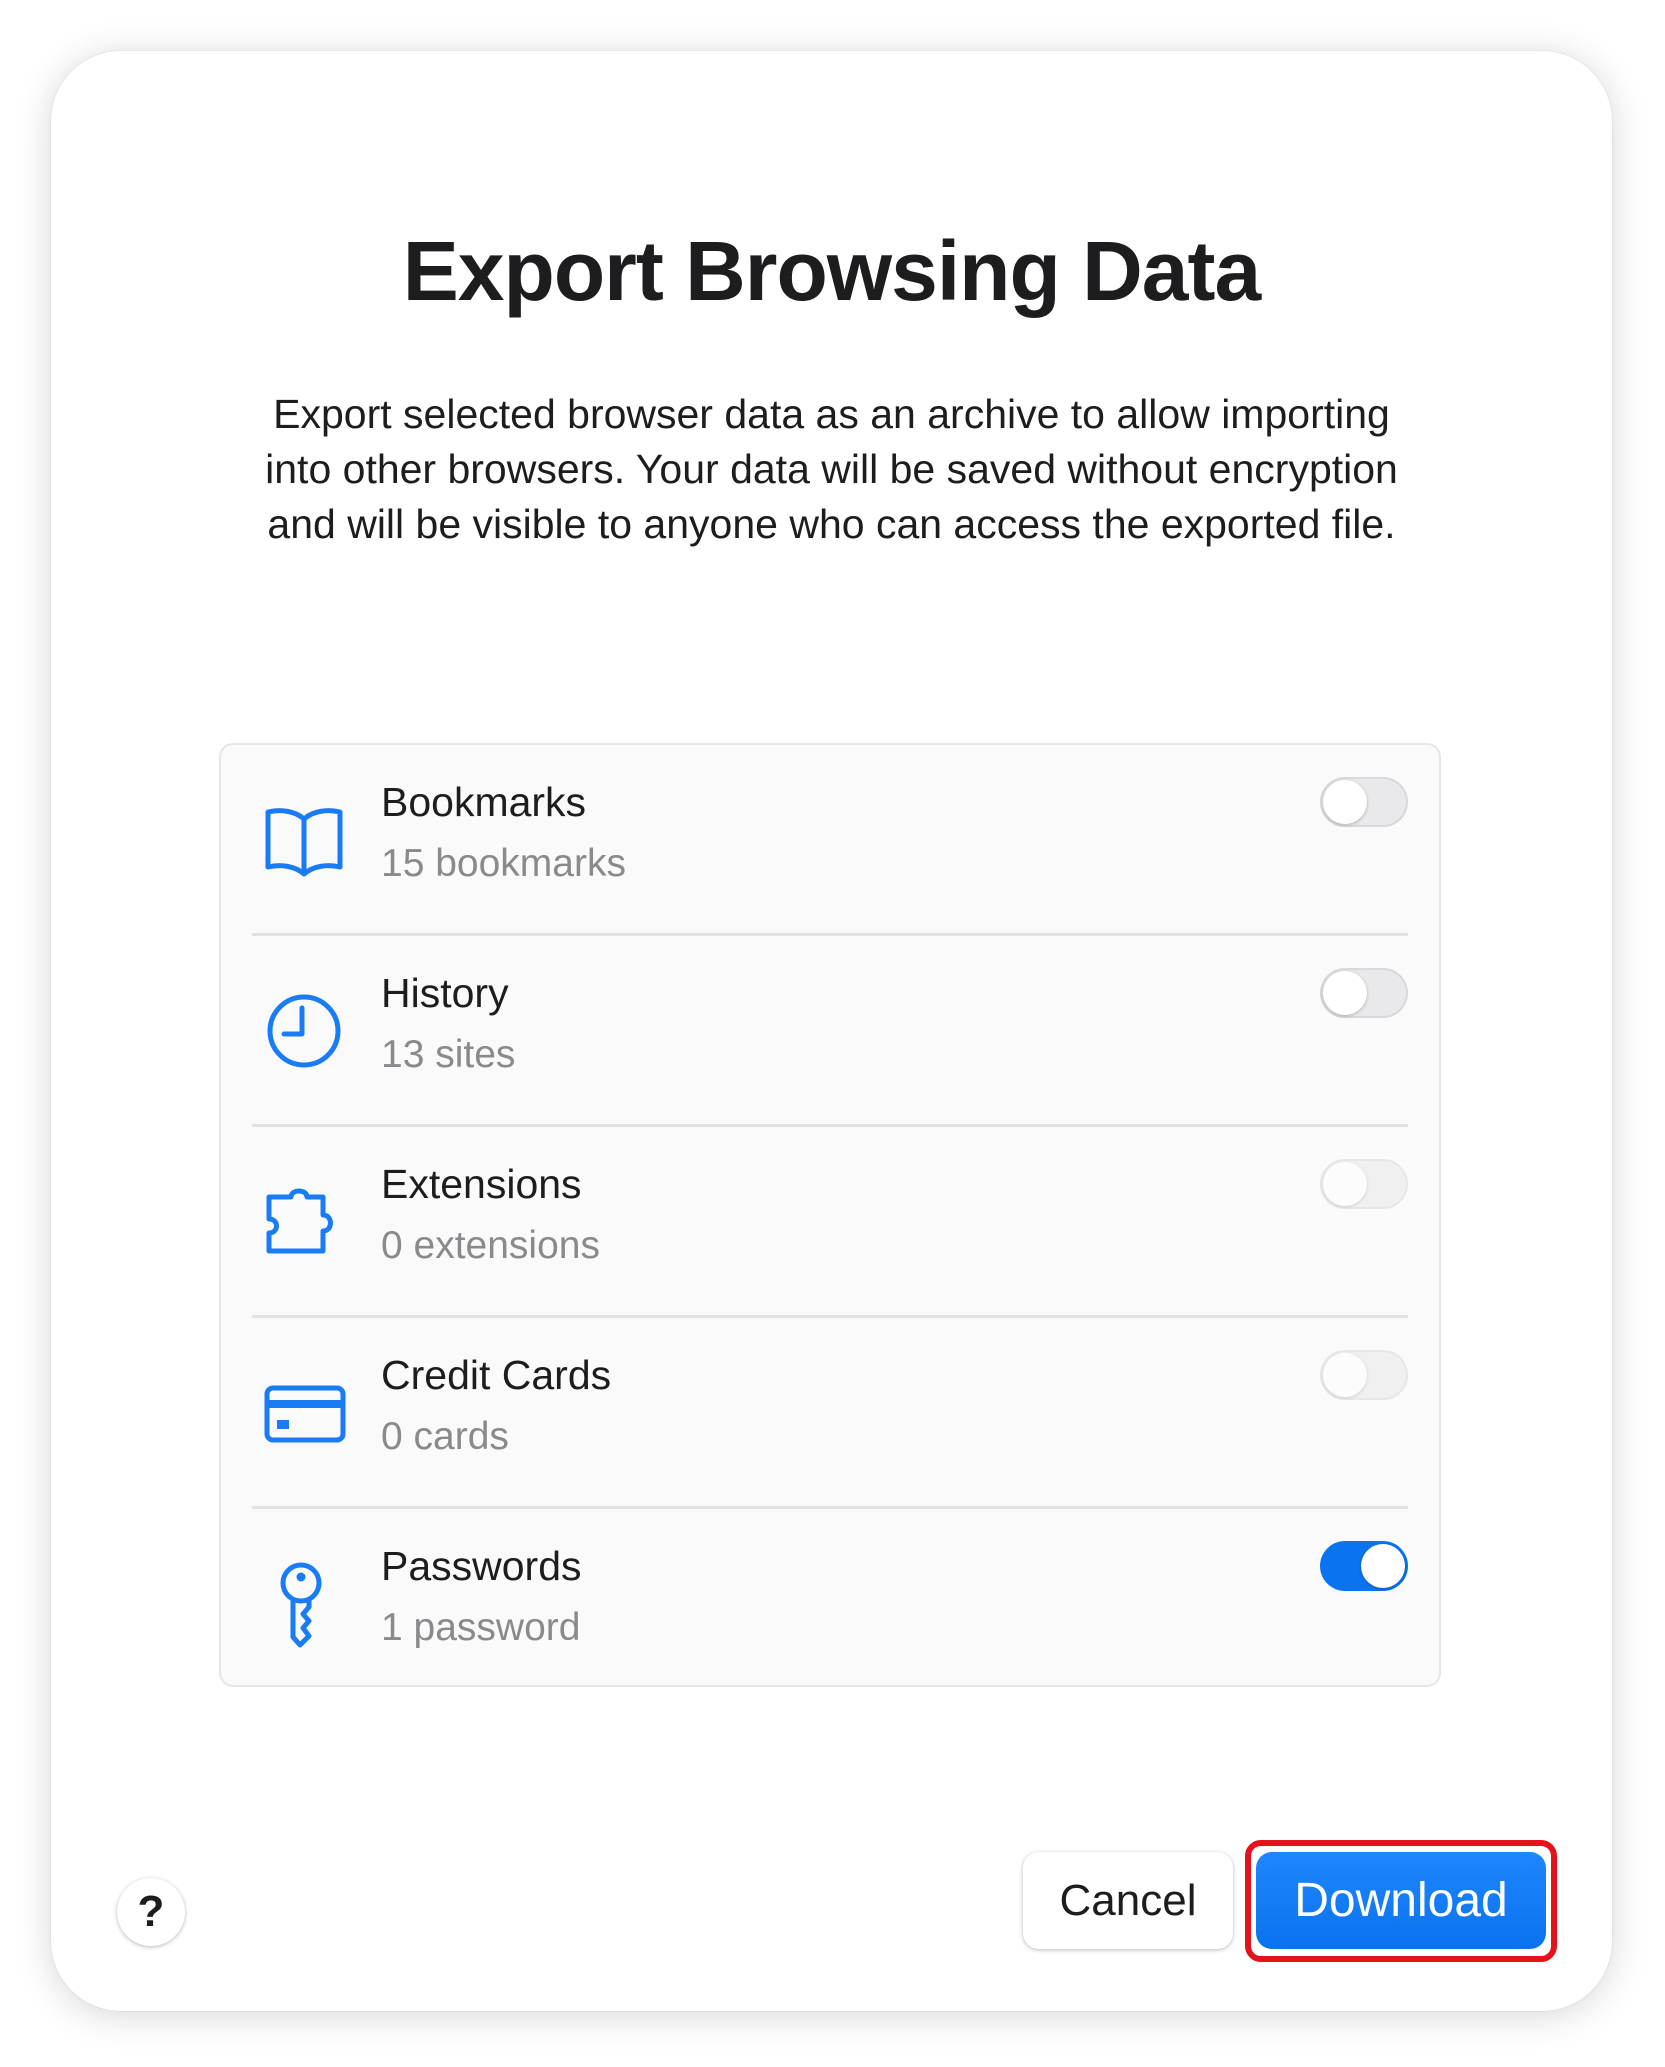 Image resolution: width=1665 pixels, height=2067 pixels. Describe the element at coordinates (830, 840) in the screenshot. I see `option-row-bookmarks: Bookmarks 15 bookmarks` at that location.